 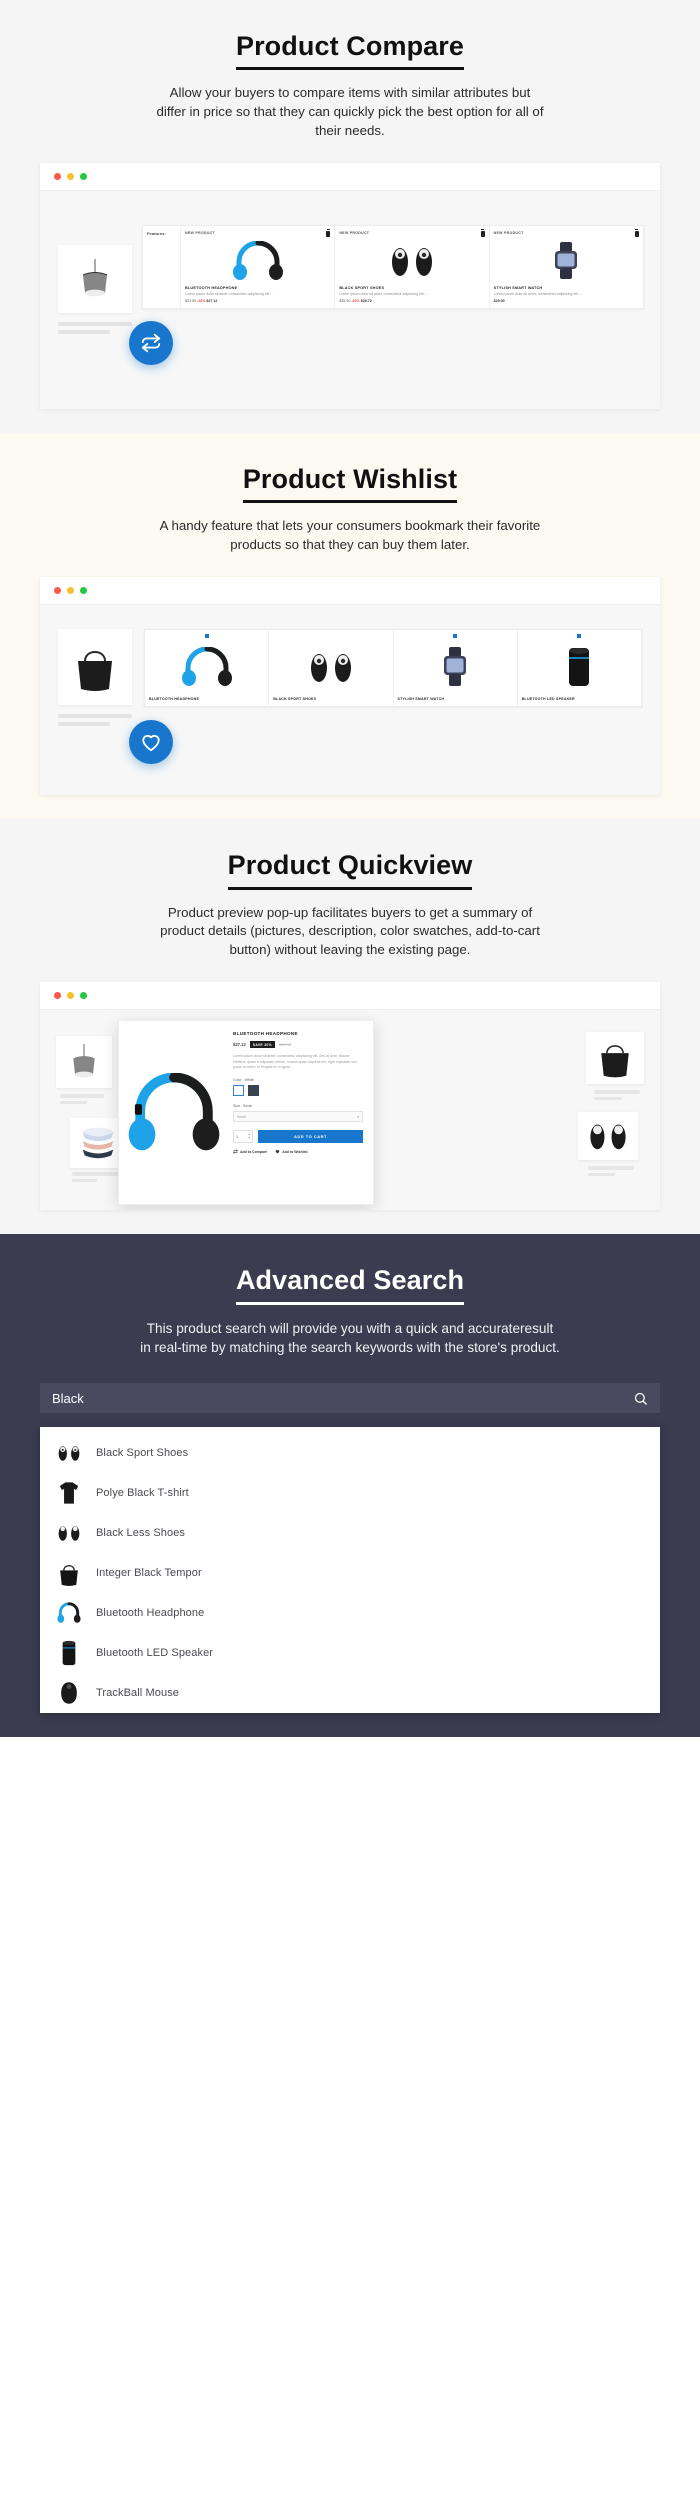 I want to click on wishlist-item: STYLISH SMART WATCH, so click(x=456, y=668).